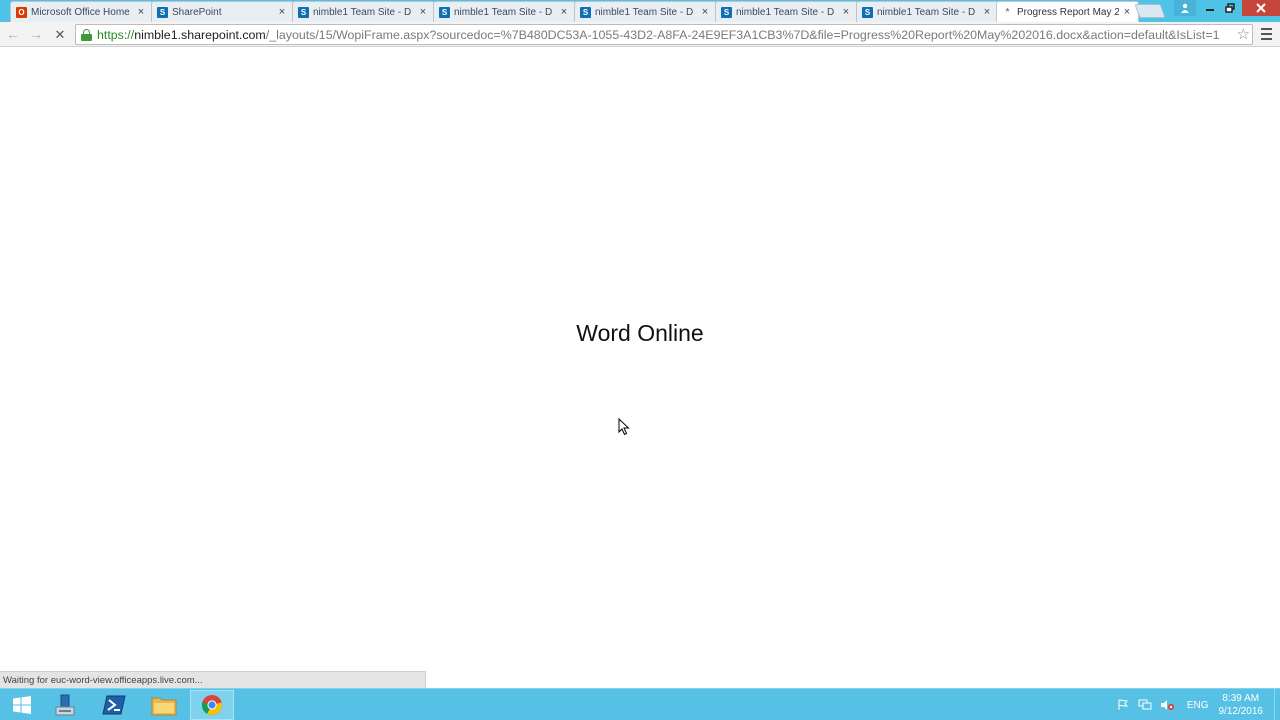 Image resolution: width=1280 pixels, height=720 pixels. What do you see at coordinates (212, 705) in the screenshot?
I see `chrome-icon` at bounding box center [212, 705].